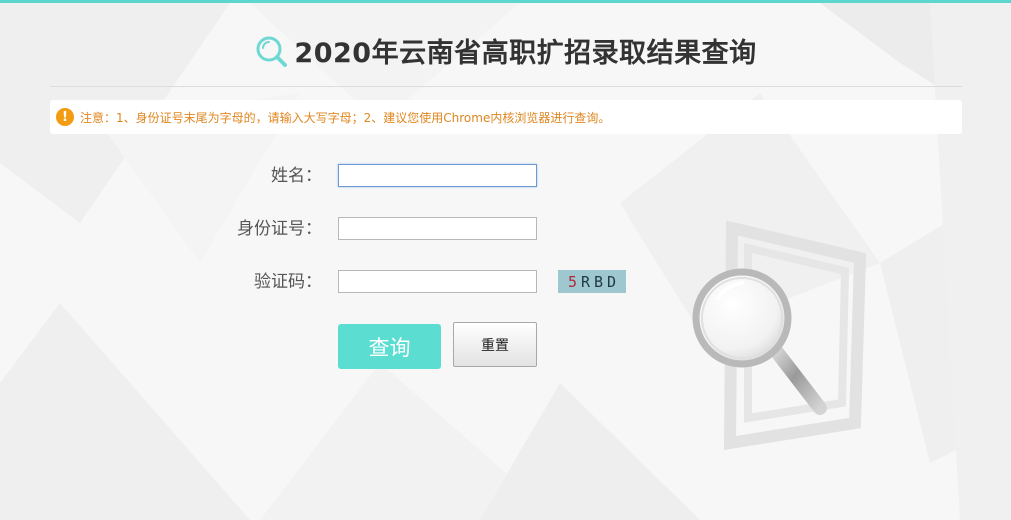  I want to click on captcha-image: 5 RBD, so click(592, 281).